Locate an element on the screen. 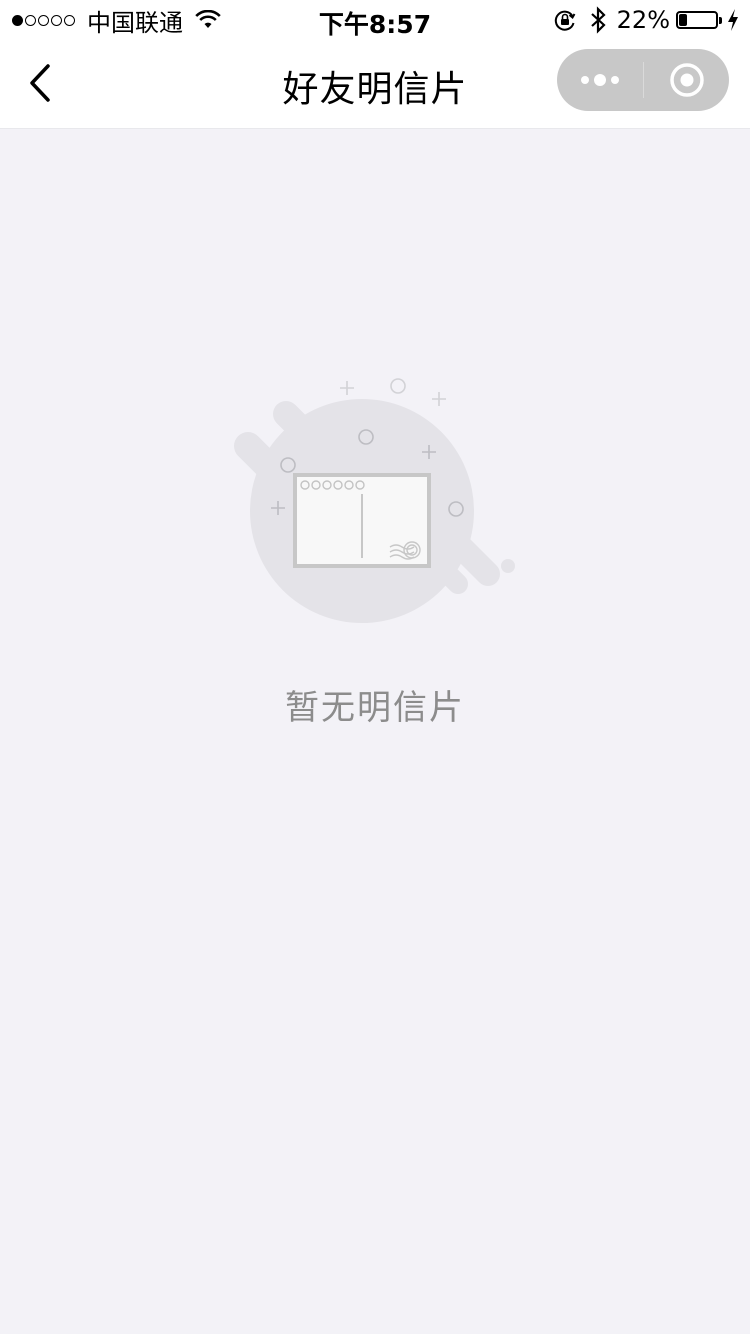 The width and height of the screenshot is (750, 1334). battery-fill is located at coordinates (683, 20).